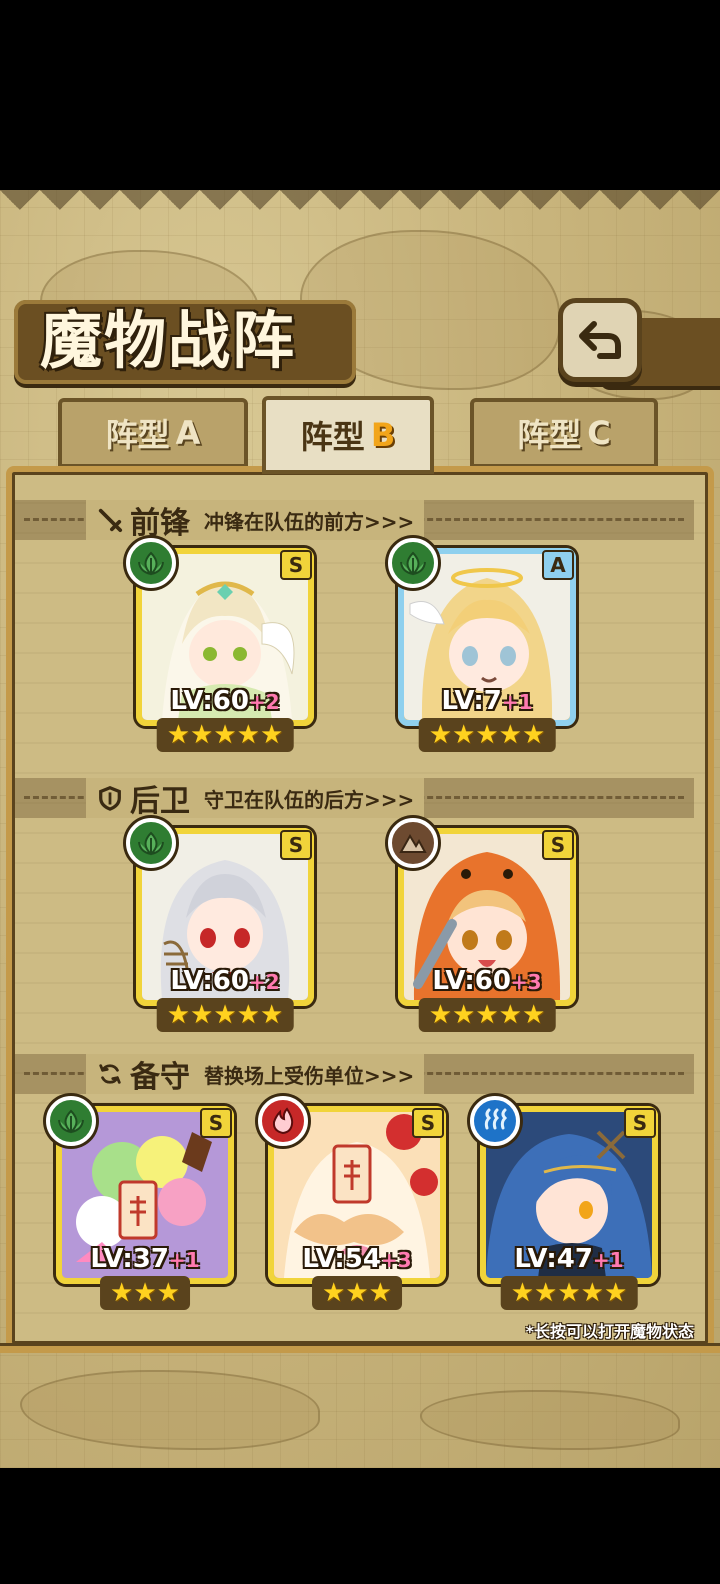  Describe the element at coordinates (482, 645) in the screenshot. I see `unit-card-front-2: A LV:7+1 ★ ★ ★ ★ ★` at that location.